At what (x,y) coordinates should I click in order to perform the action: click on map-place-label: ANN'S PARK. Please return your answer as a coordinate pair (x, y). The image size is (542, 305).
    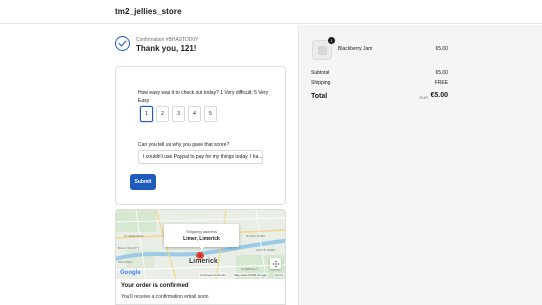
    Looking at the image, I should click on (266, 250).